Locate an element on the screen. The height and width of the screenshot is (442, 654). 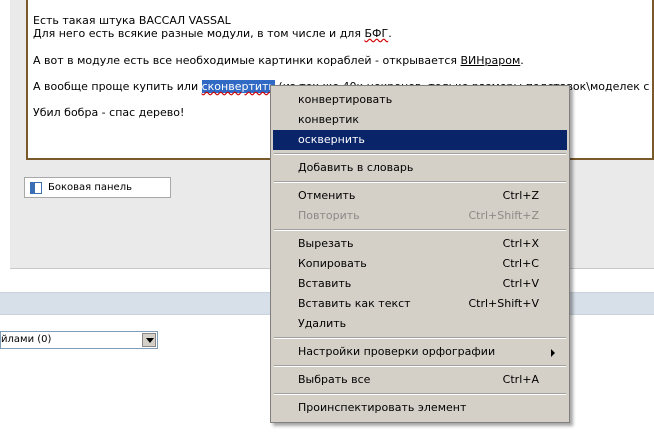
editor-line-5: Убил бобра - спас дерево! is located at coordinates (109, 112).